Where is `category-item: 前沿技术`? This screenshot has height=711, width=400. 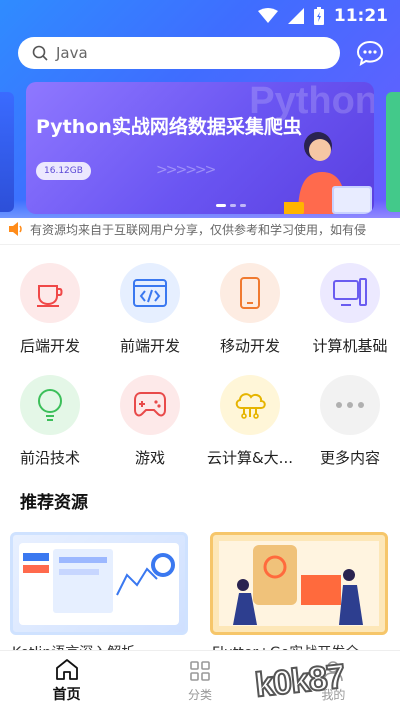
category-item: 前沿技术 is located at coordinates (50, 421).